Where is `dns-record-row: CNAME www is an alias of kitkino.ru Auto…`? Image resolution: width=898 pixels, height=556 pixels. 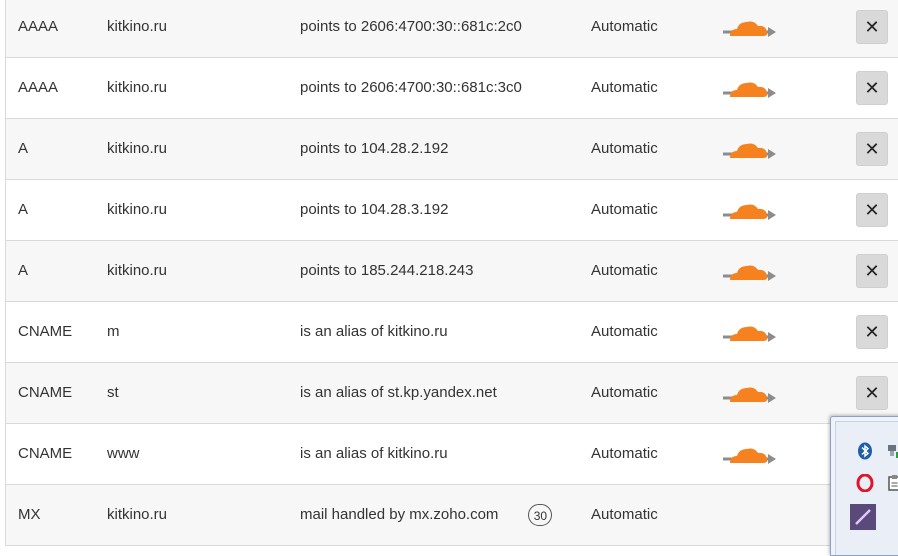 dns-record-row: CNAME www is an alias of kitkino.ru Auto… is located at coordinates (452, 454).